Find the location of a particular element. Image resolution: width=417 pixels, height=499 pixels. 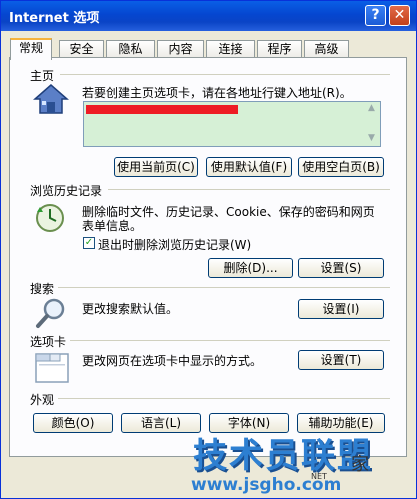

redacted-url is located at coordinates (162, 109).